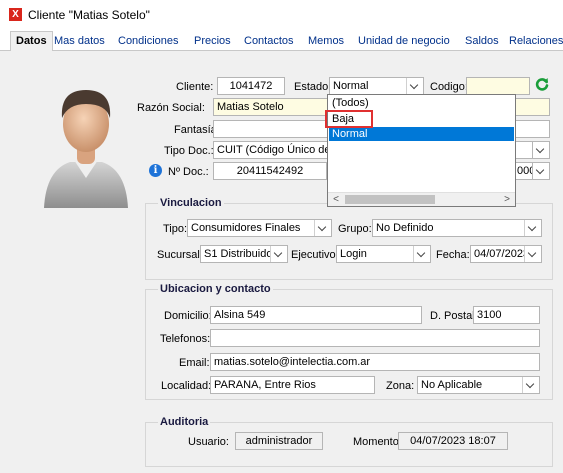 The height and width of the screenshot is (473, 563). What do you see at coordinates (351, 86) in the screenshot?
I see `estado-selected-value: Normal` at bounding box center [351, 86].